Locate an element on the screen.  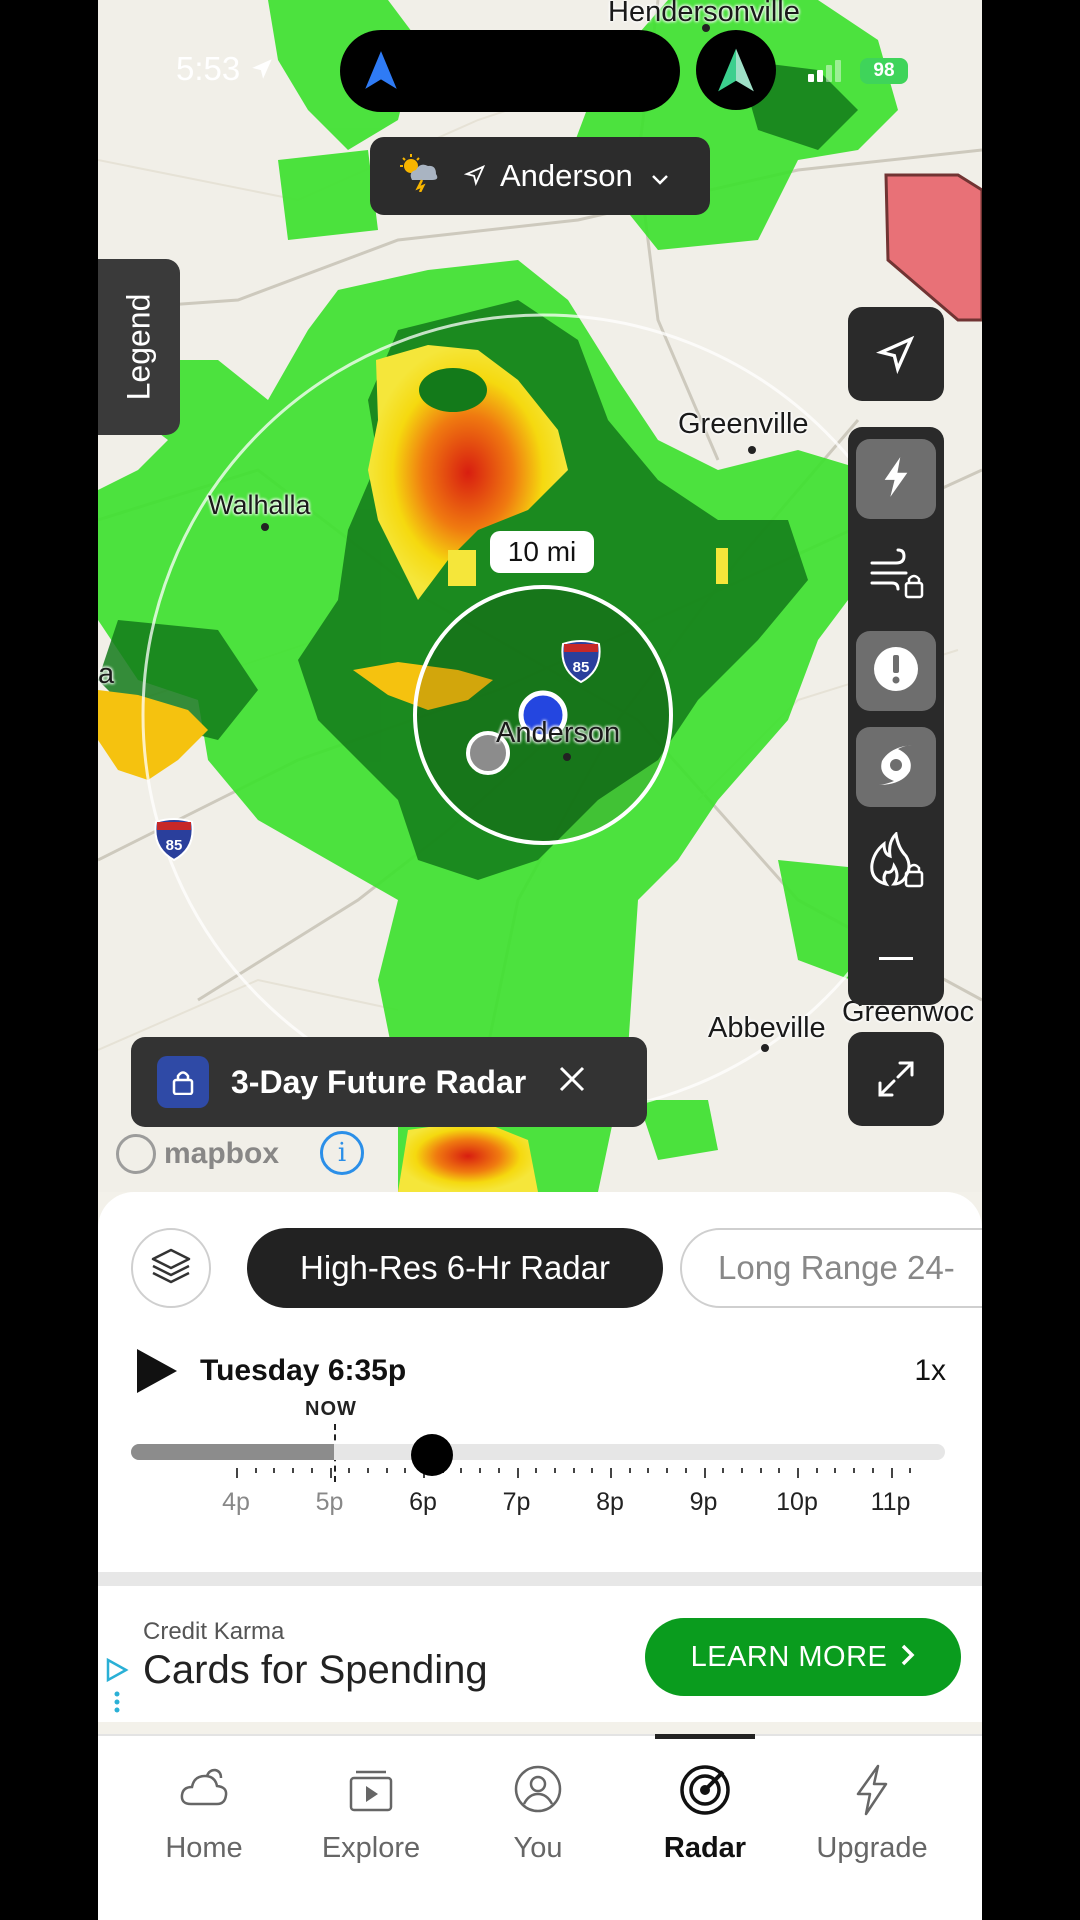
fire-lock-icon is located at coordinates (896, 862).